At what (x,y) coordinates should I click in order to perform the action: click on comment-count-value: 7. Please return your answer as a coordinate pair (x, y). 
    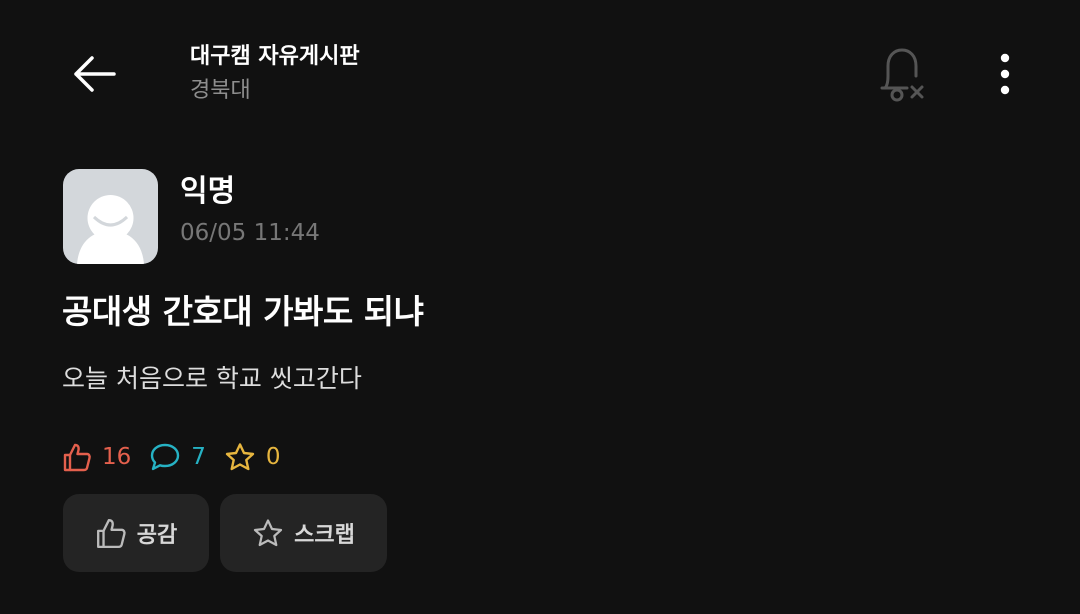
    Looking at the image, I should click on (198, 457).